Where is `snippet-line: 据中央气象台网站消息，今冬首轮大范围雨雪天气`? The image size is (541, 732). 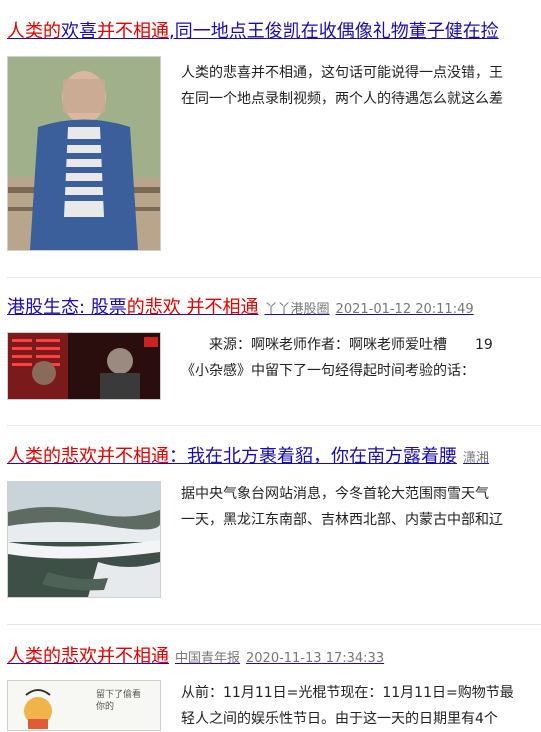
snippet-line: 据中央气象台网站消息，今冬首轮大范围雨雪天气 is located at coordinates (335, 494).